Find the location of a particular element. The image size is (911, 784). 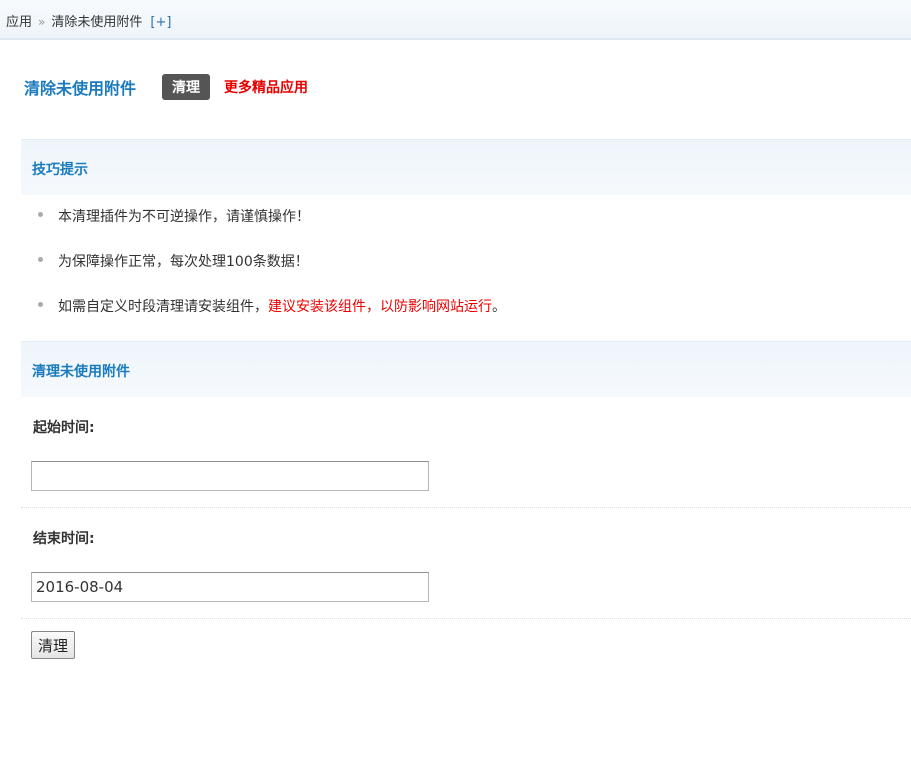

tip-item: 如需自定义时段清理请安装组件，建议安装该组件，以防影响网站运行。 is located at coordinates (272, 318).